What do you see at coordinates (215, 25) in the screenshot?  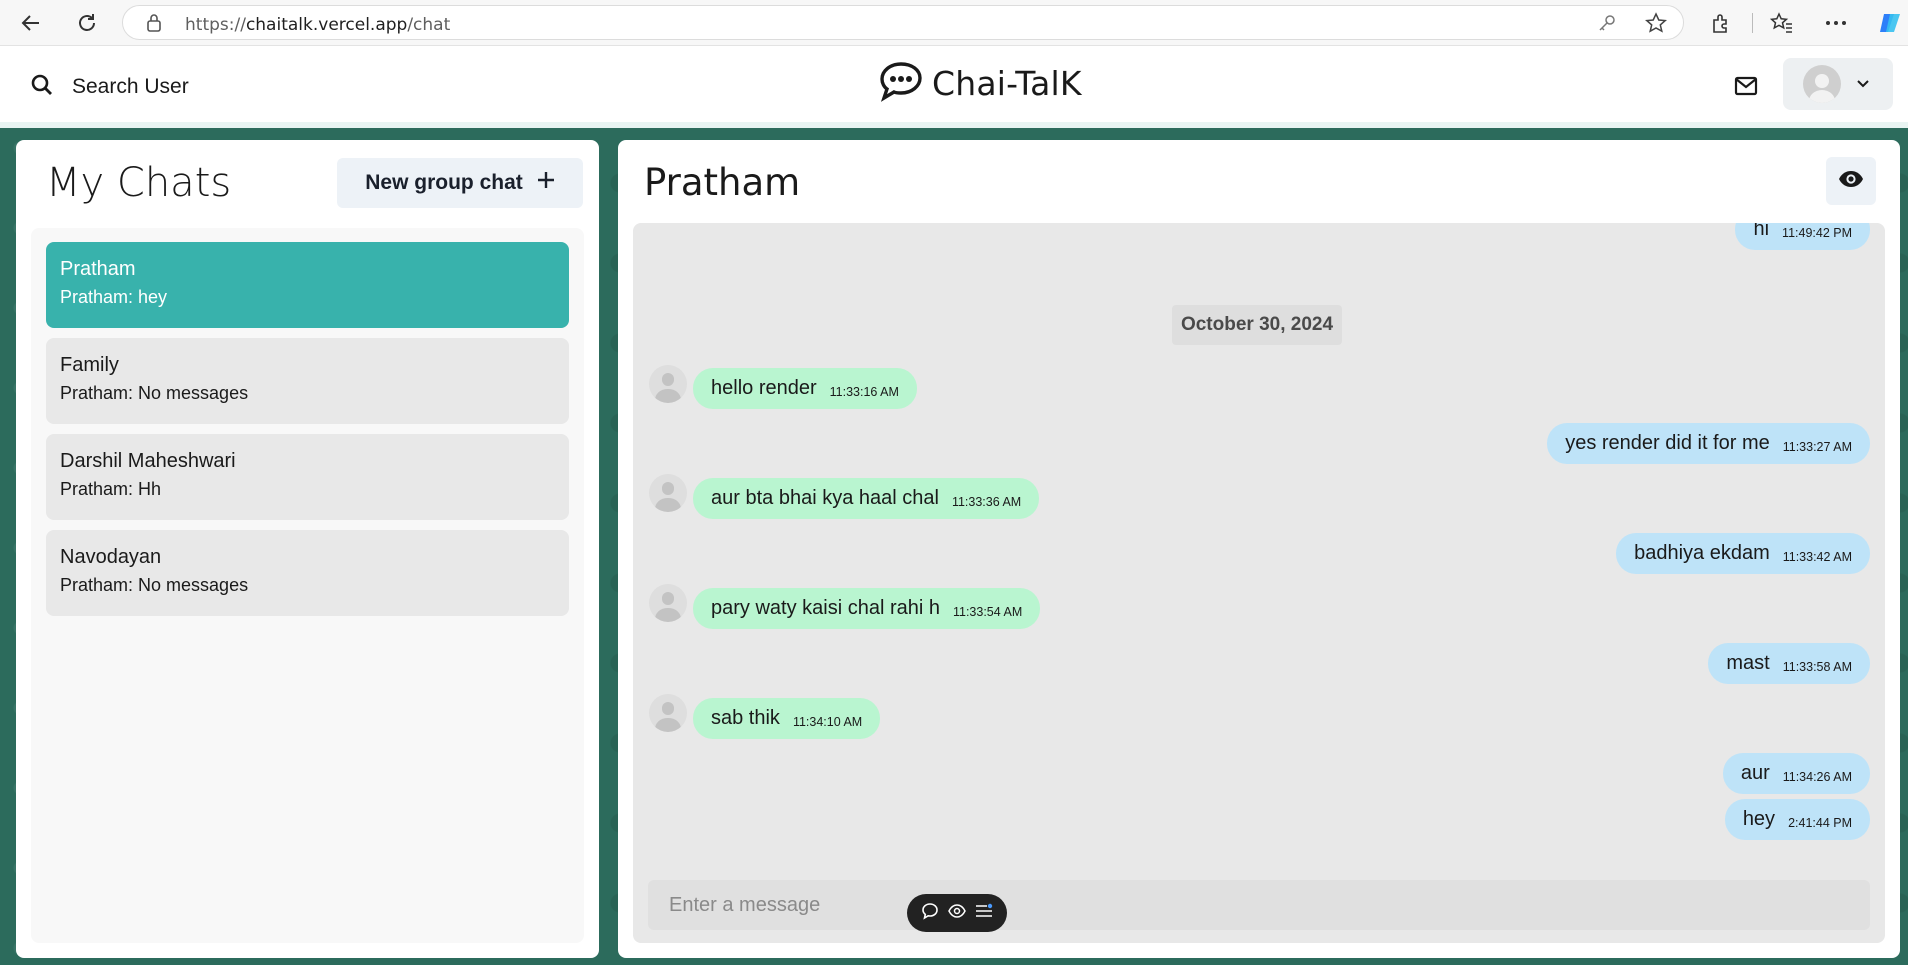 I see `url-prefix: https://` at bounding box center [215, 25].